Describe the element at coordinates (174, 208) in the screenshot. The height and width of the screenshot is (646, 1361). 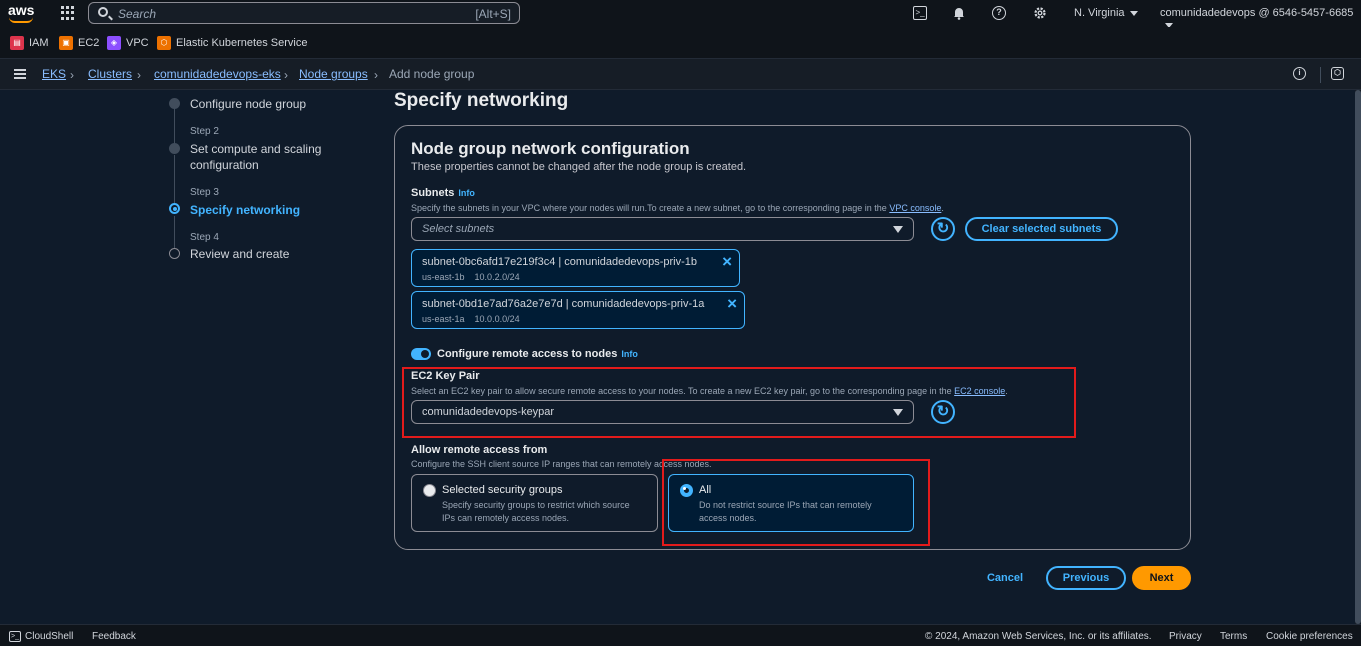
I see `step-3-indicator` at that location.